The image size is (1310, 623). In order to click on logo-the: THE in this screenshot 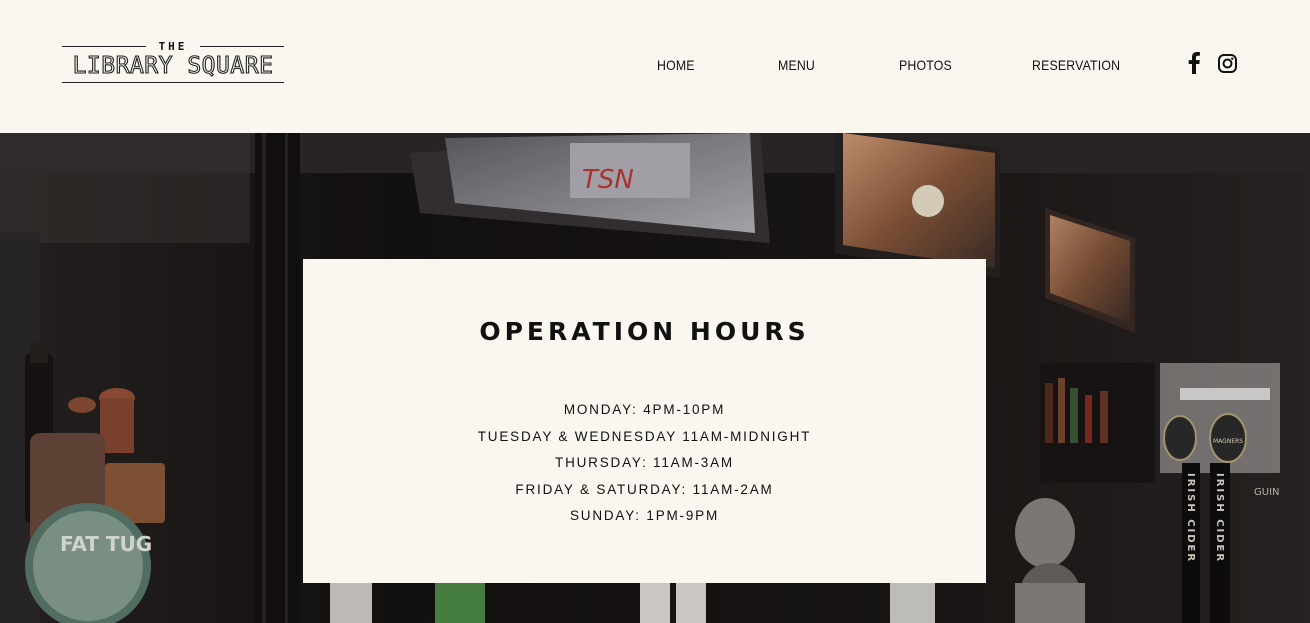, I will do `click(173, 46)`.